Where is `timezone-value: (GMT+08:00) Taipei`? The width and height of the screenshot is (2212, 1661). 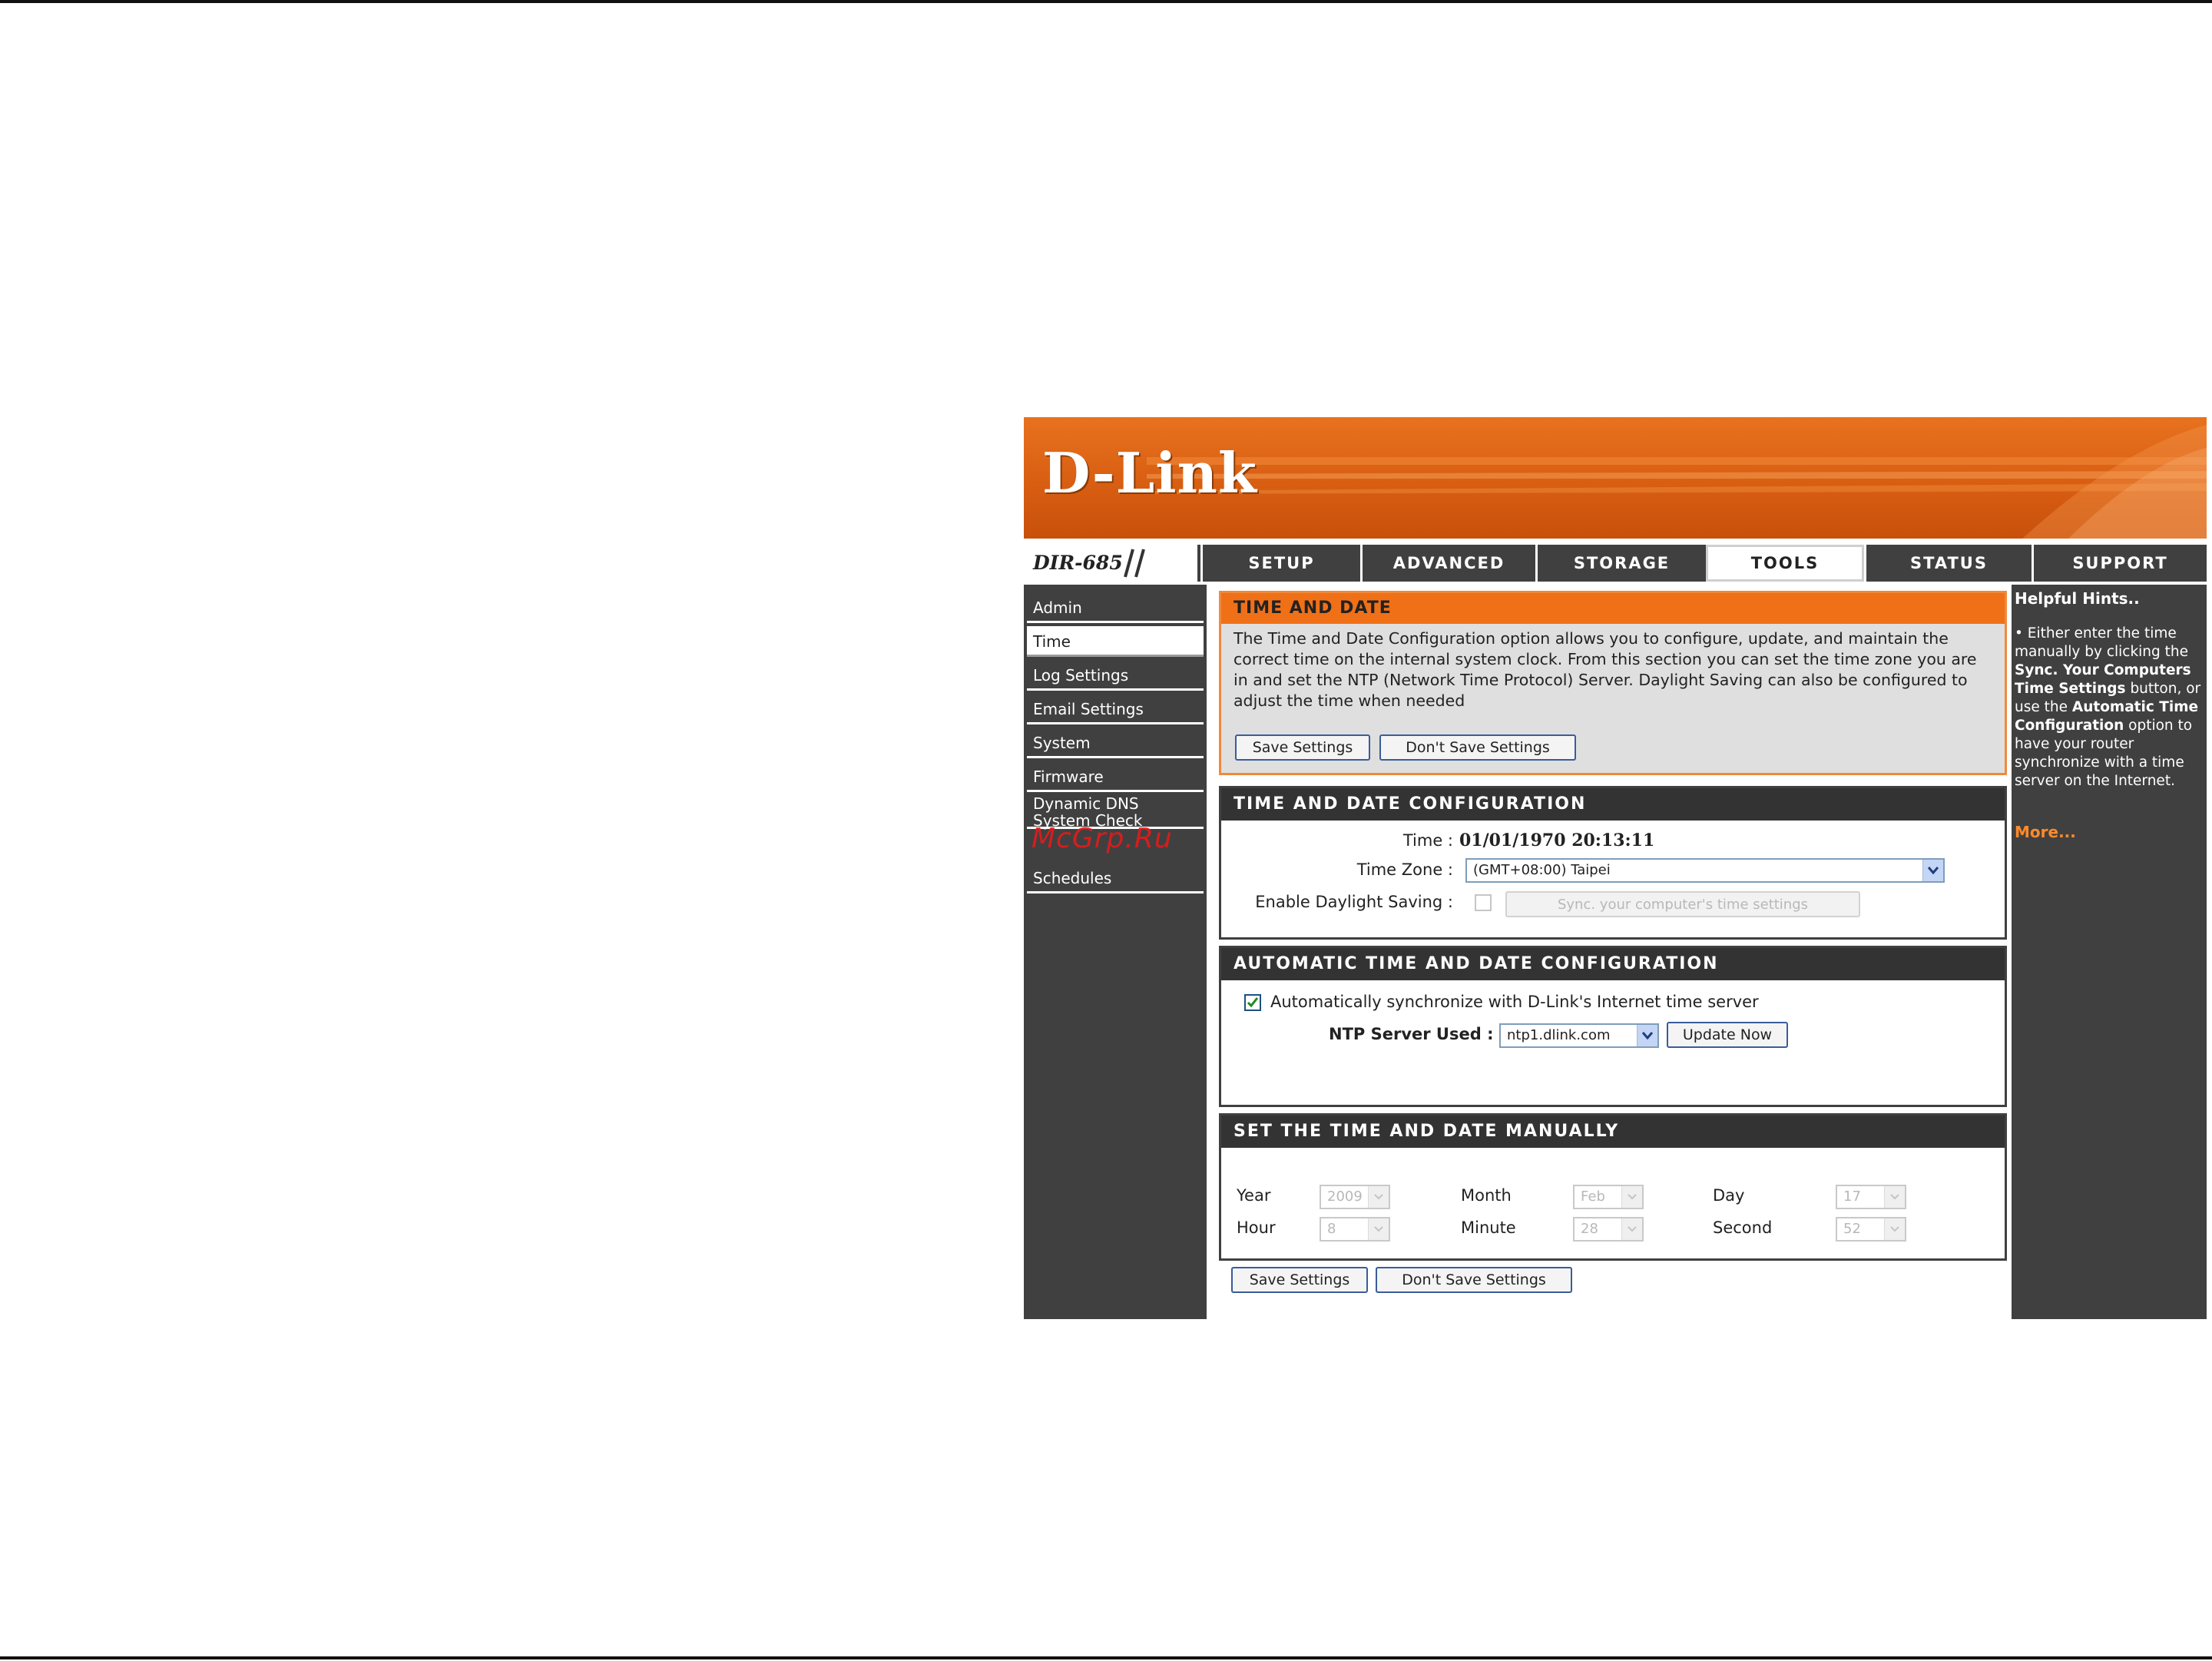 timezone-value: (GMT+08:00) Taipei is located at coordinates (1542, 870).